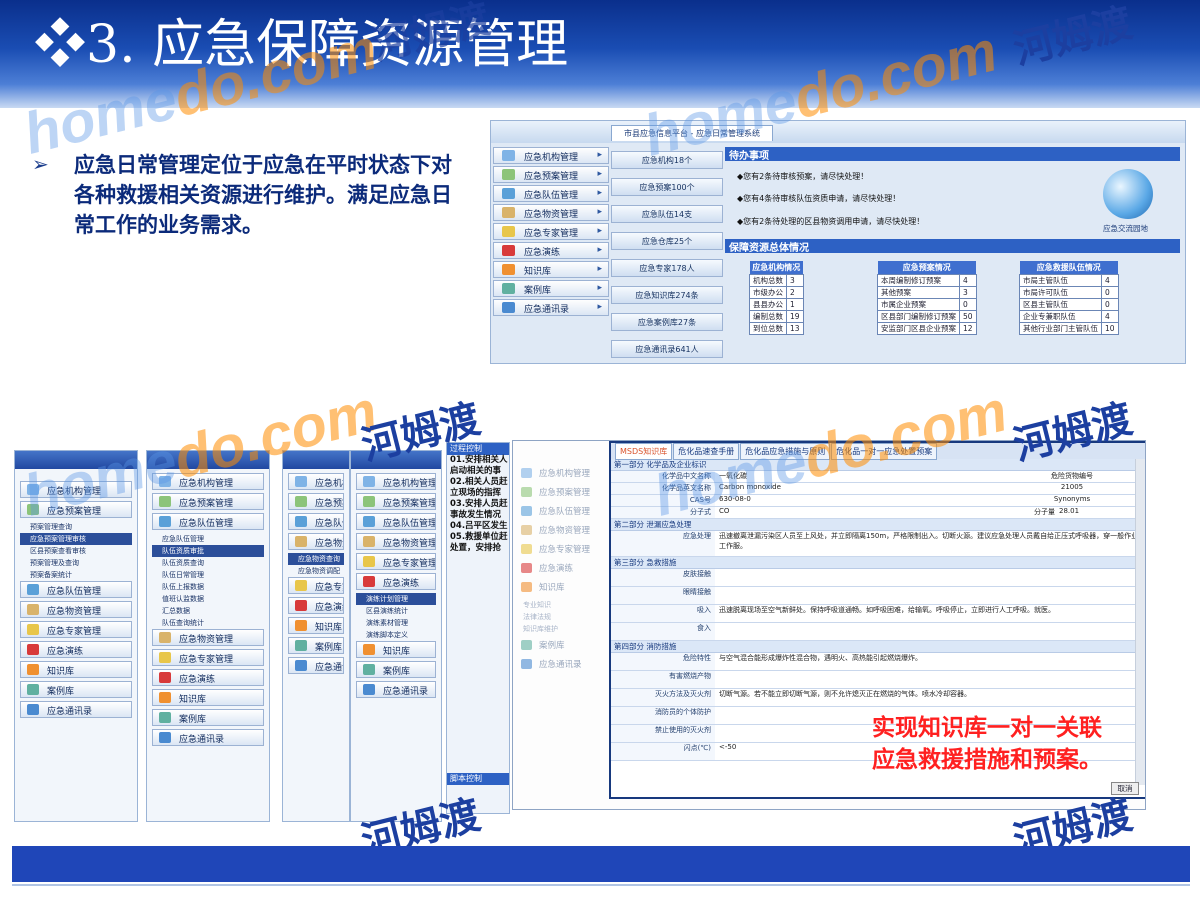 The image size is (1200, 900). I want to click on submenu-item: 队伍查询统计, so click(208, 623).